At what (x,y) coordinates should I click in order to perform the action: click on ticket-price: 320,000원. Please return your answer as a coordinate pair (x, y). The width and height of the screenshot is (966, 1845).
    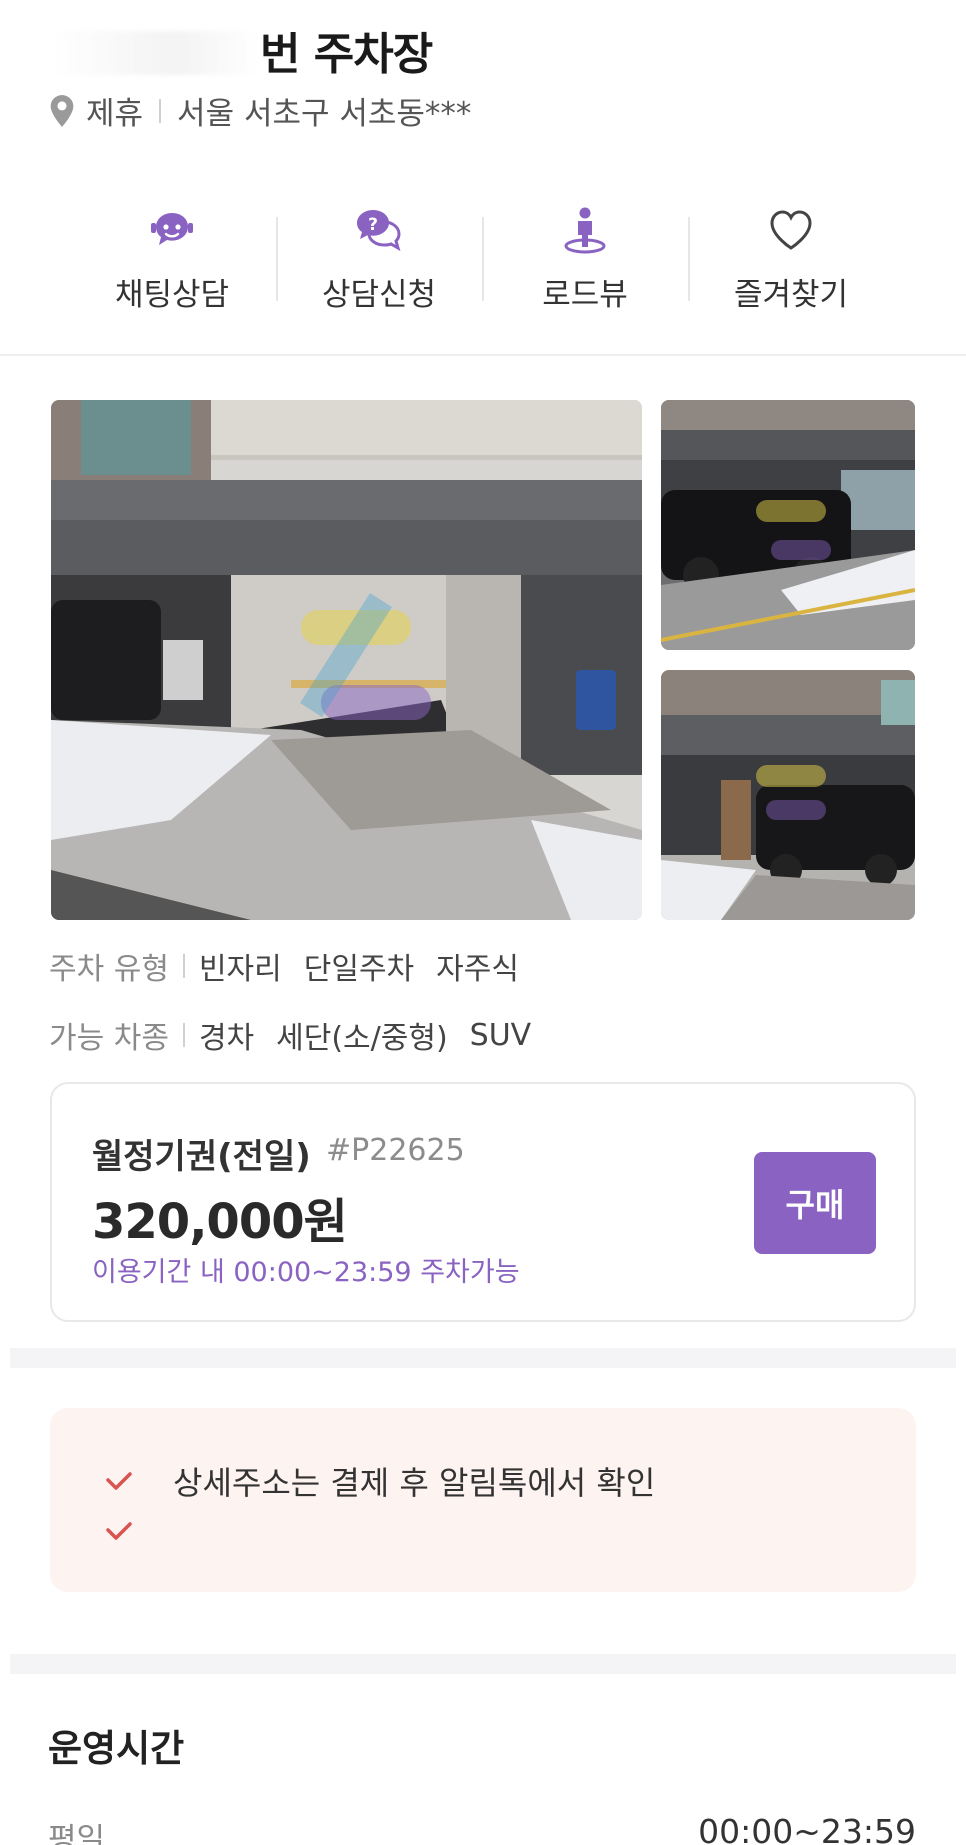
    Looking at the image, I should click on (220, 1222).